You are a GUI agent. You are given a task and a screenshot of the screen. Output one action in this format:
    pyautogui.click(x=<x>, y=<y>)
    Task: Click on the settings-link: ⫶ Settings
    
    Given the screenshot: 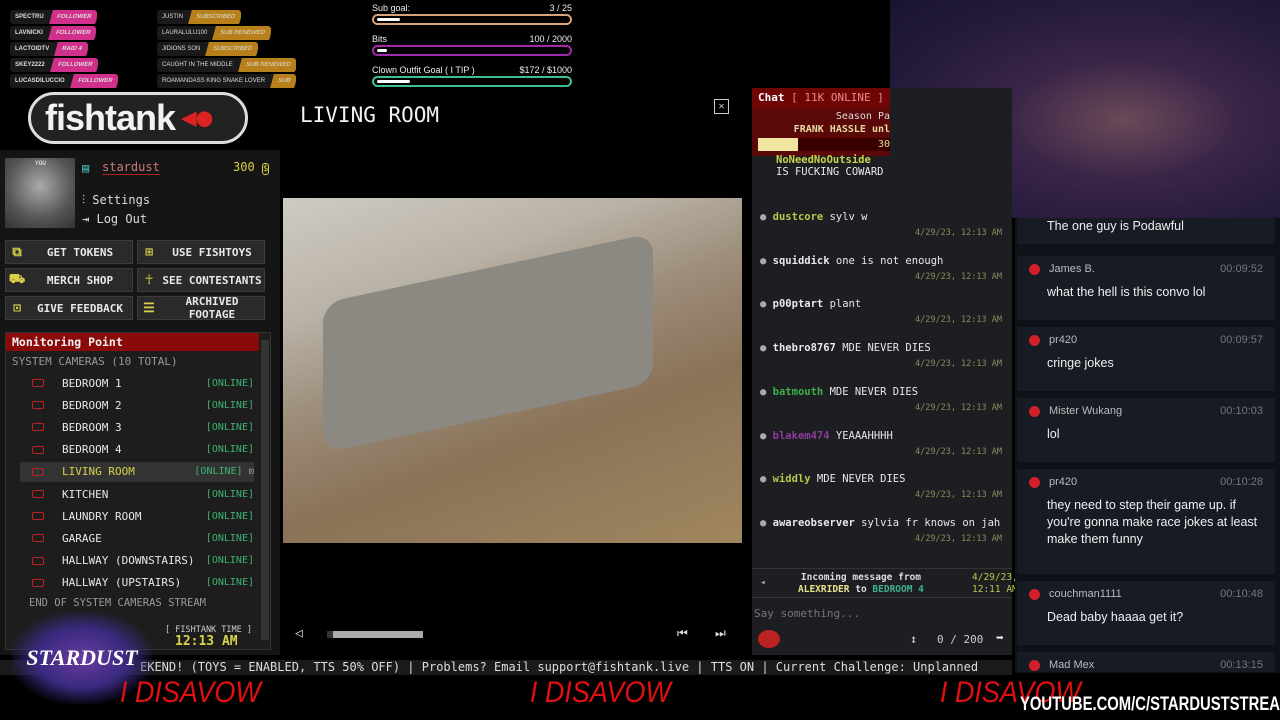 What is the action you would take?
    pyautogui.click(x=116, y=200)
    